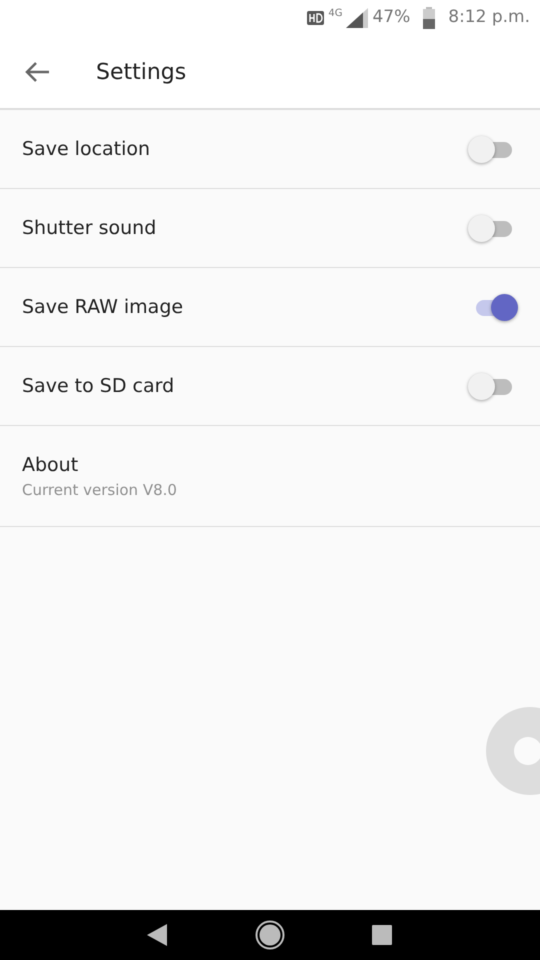 The width and height of the screenshot is (540, 960). What do you see at coordinates (429, 18) in the screenshot?
I see `battery-icon` at bounding box center [429, 18].